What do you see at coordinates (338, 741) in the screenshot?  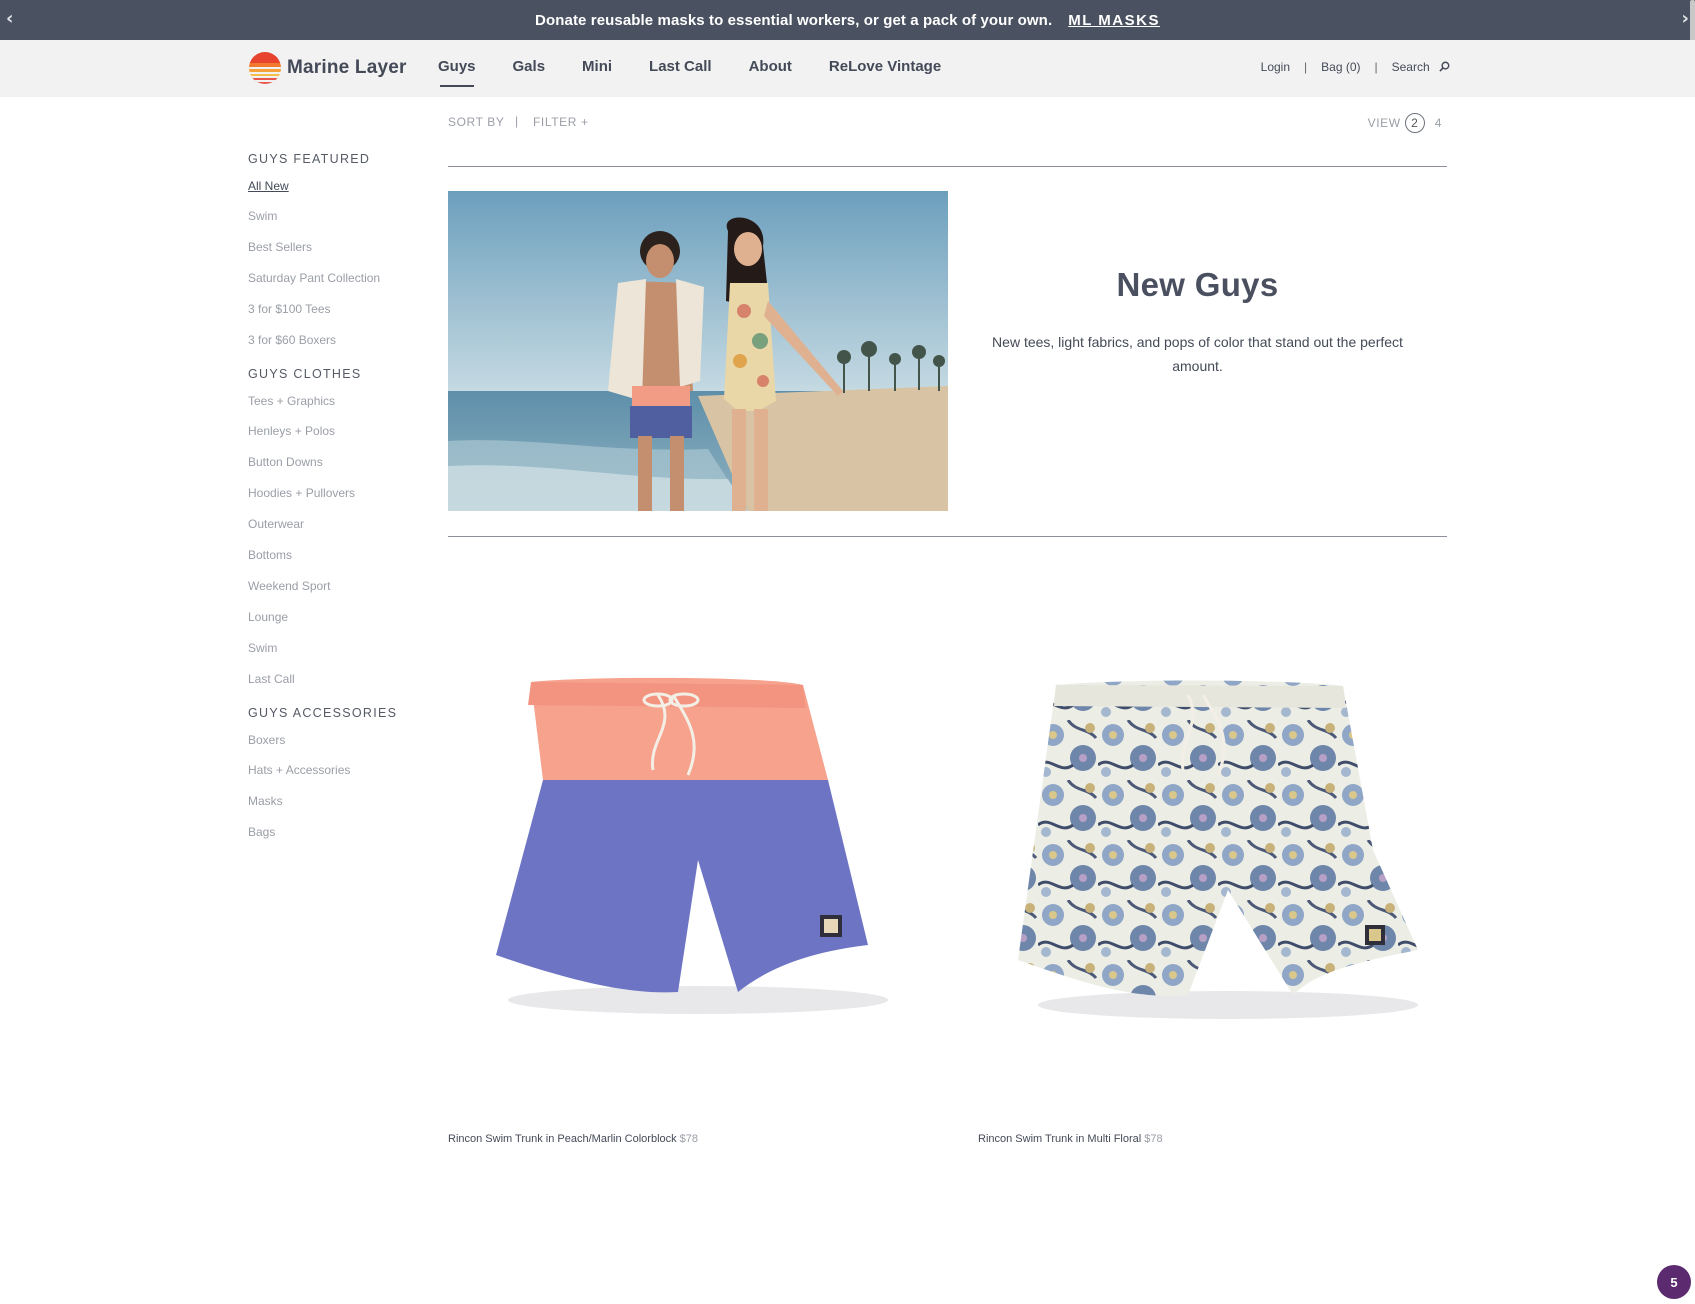 I see `sidebar-item-boxers: Boxers` at bounding box center [338, 741].